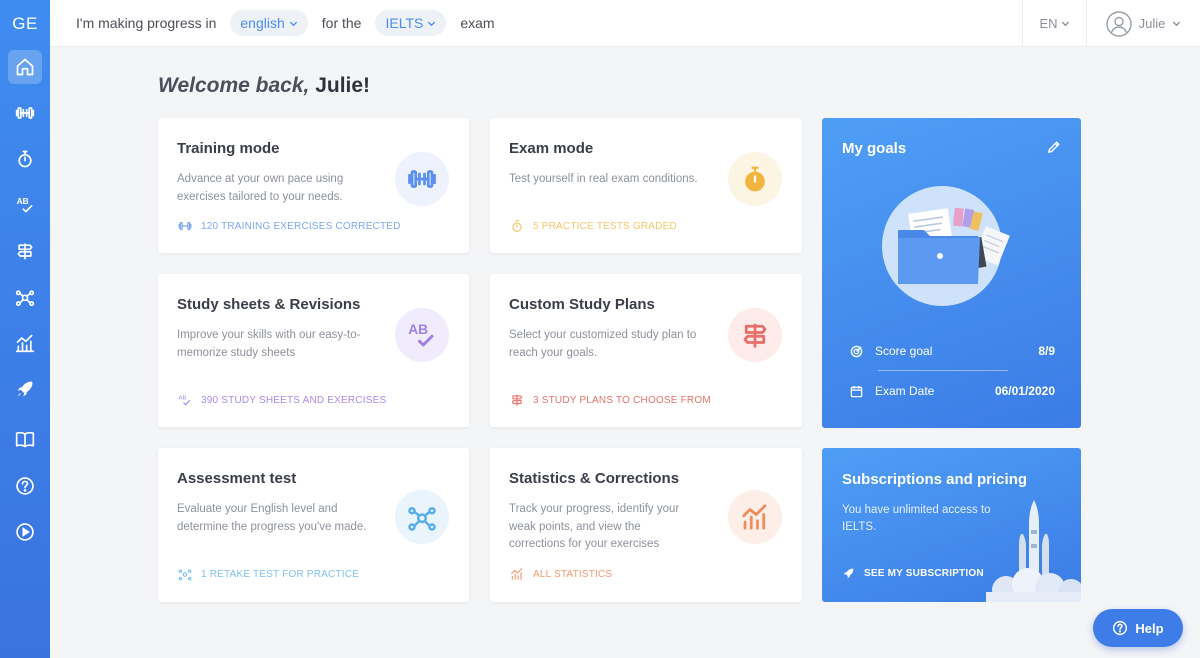 The image size is (1200, 658). I want to click on book-icon, so click(25, 439).